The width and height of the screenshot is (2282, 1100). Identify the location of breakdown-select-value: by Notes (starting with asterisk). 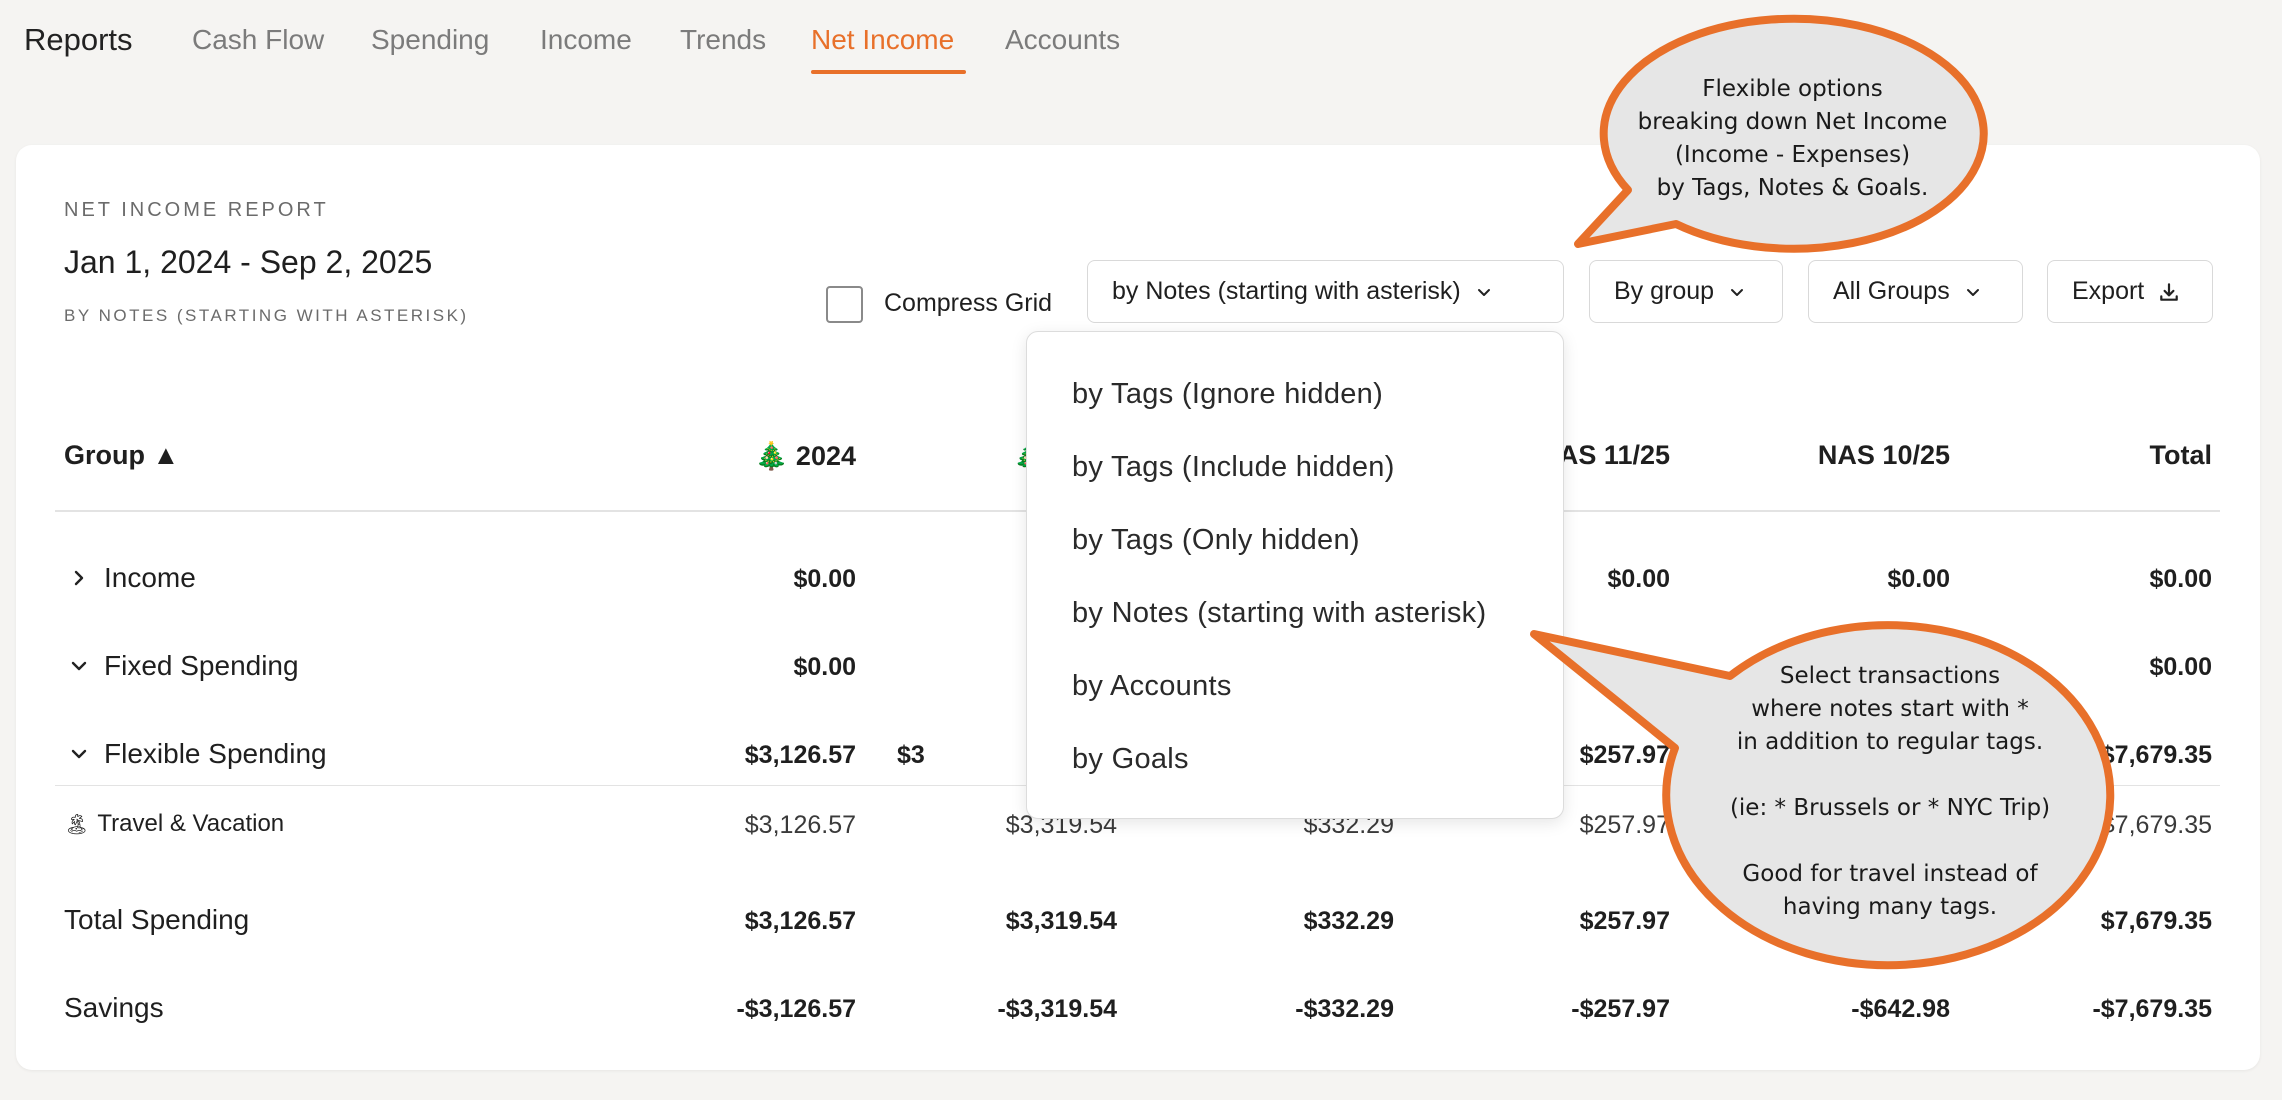
(1286, 291).